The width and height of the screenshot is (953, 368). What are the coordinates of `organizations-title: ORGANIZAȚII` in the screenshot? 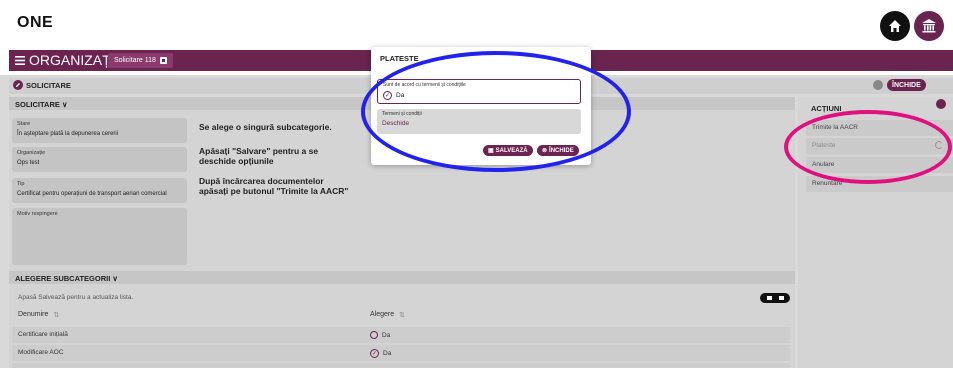 It's located at (74, 60).